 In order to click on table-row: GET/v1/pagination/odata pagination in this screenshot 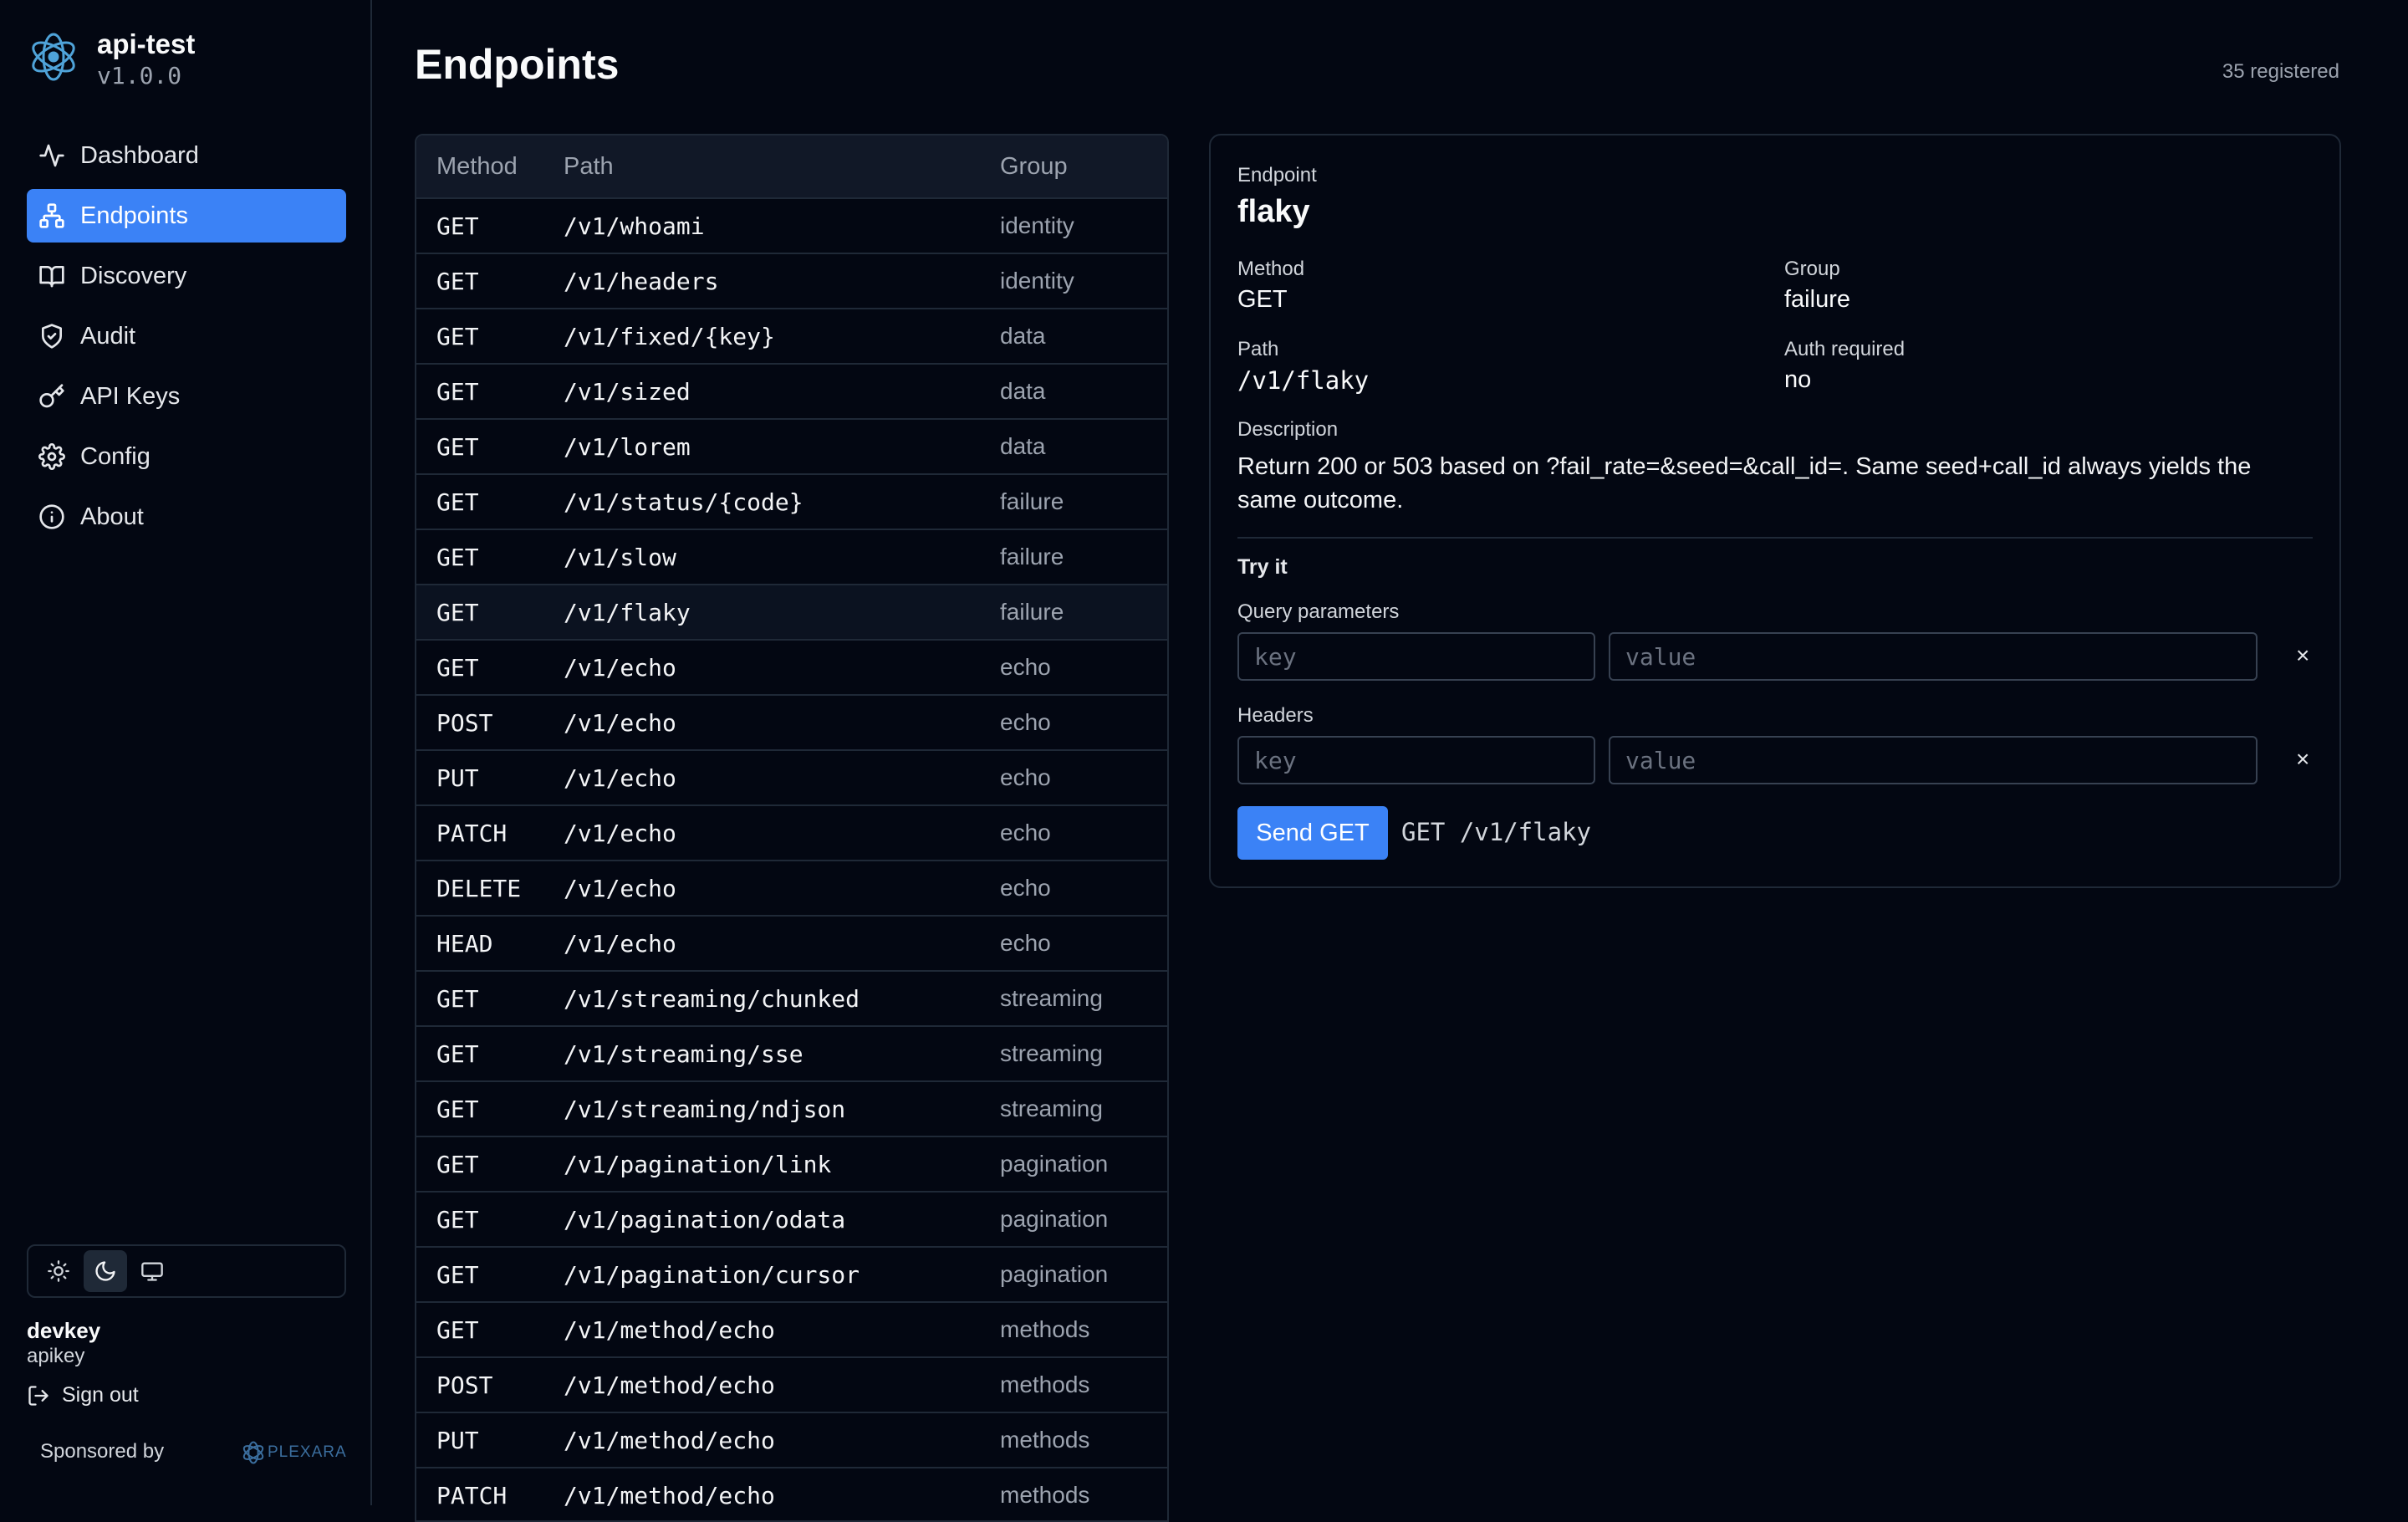, I will do `click(792, 1220)`.